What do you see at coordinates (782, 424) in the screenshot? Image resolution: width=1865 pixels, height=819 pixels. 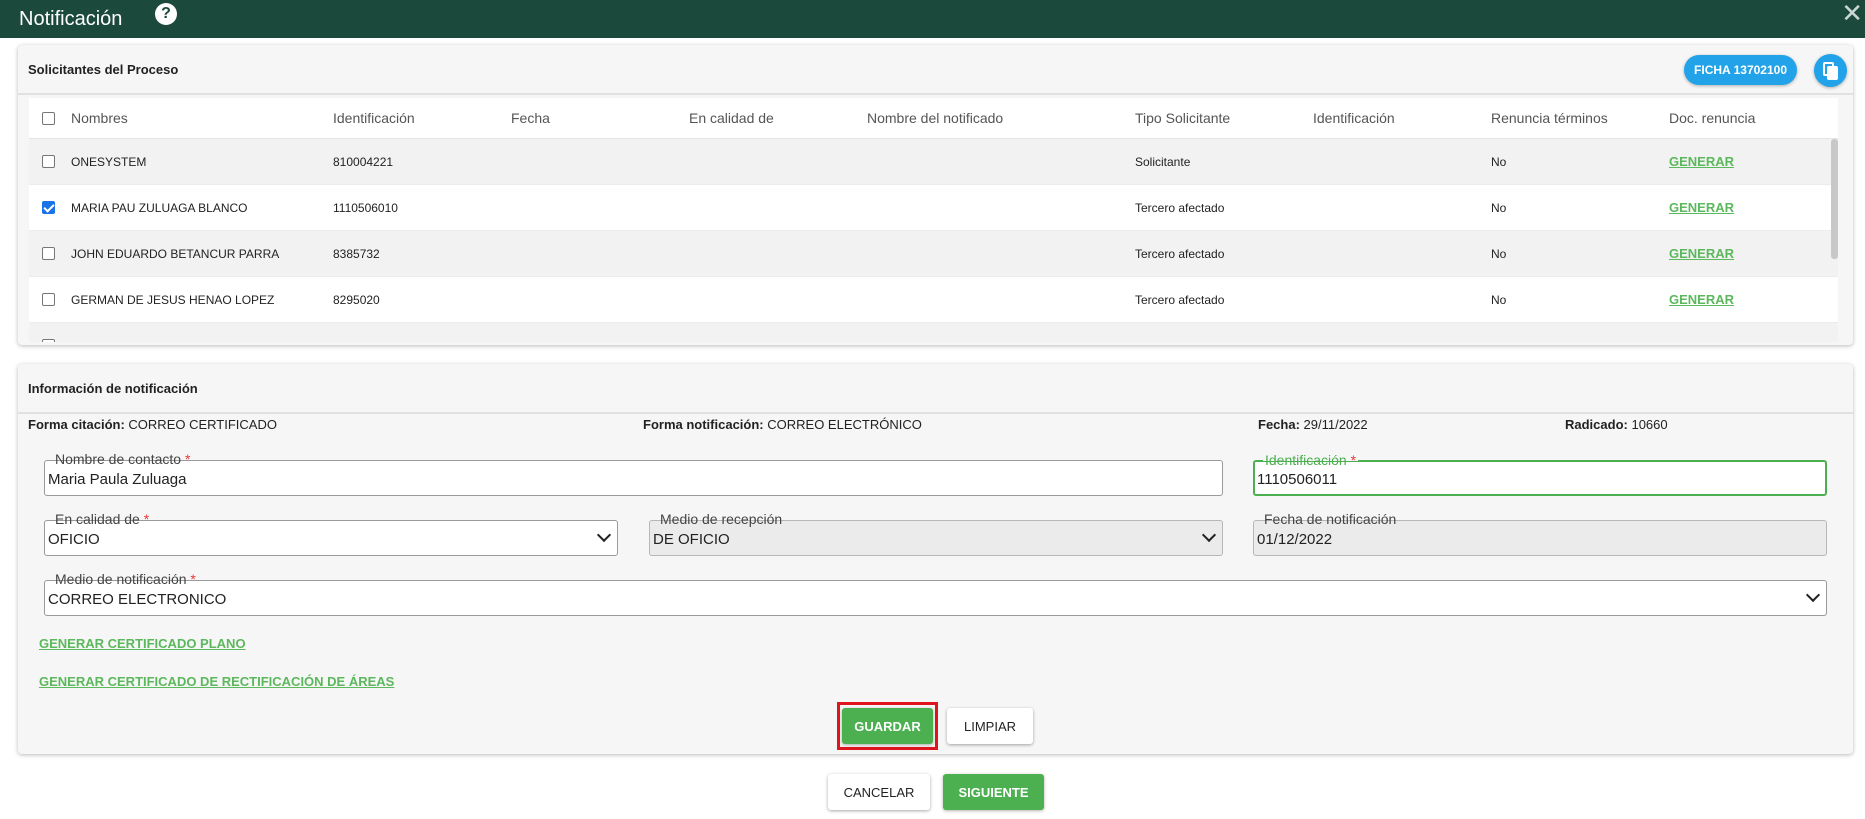 I see `forma-notificacion: Forma notificación: CORREO ELECTRÓNICO` at bounding box center [782, 424].